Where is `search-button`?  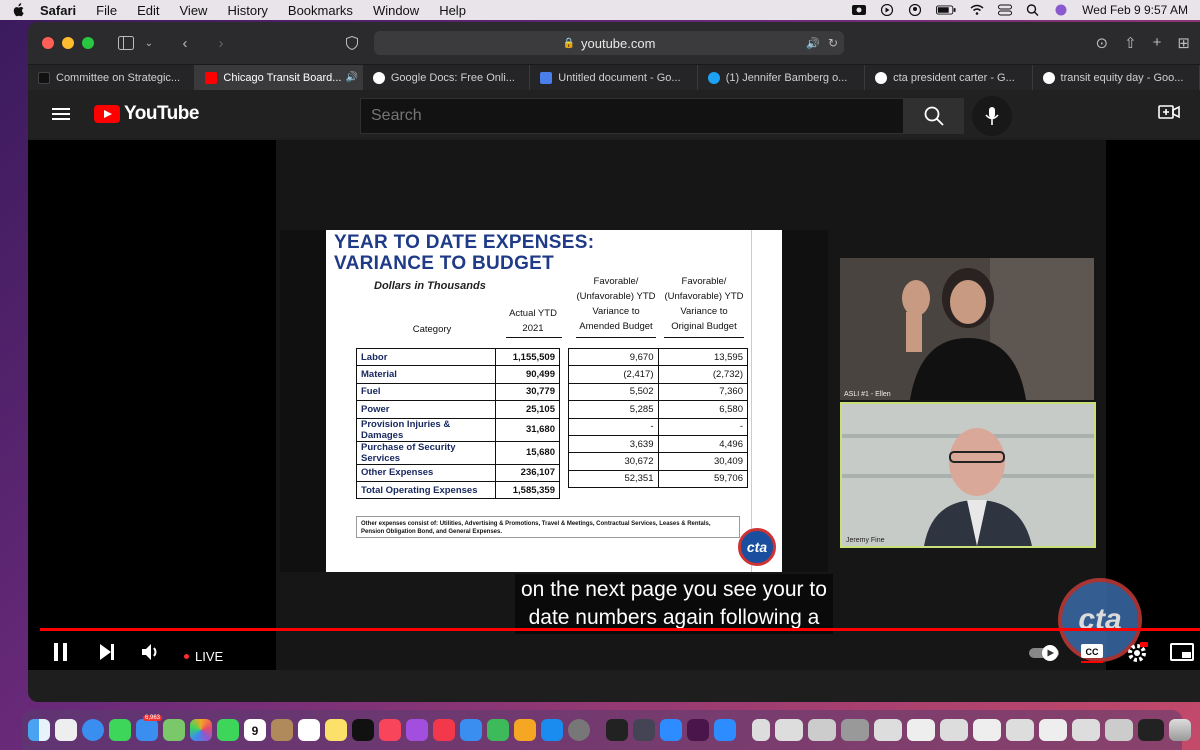
search-button is located at coordinates (934, 116).